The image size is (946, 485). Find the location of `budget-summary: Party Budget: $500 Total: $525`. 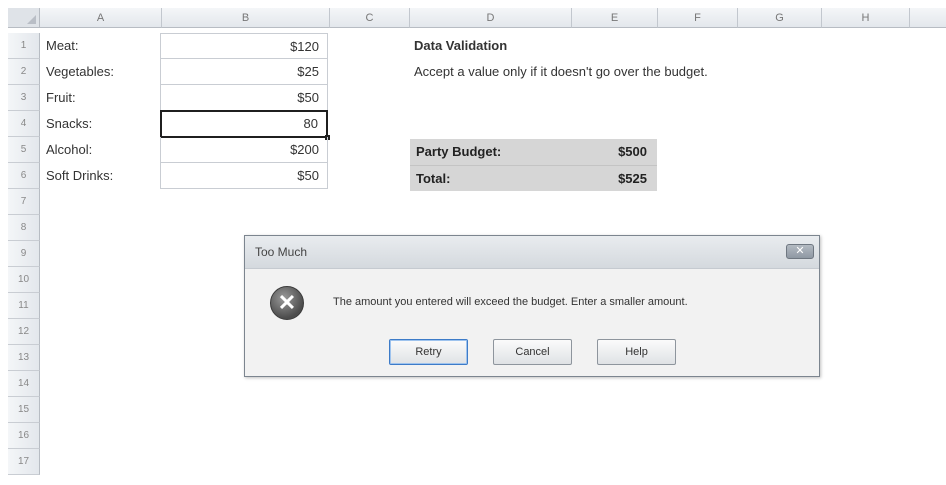

budget-summary: Party Budget: $500 Total: $525 is located at coordinates (533, 165).